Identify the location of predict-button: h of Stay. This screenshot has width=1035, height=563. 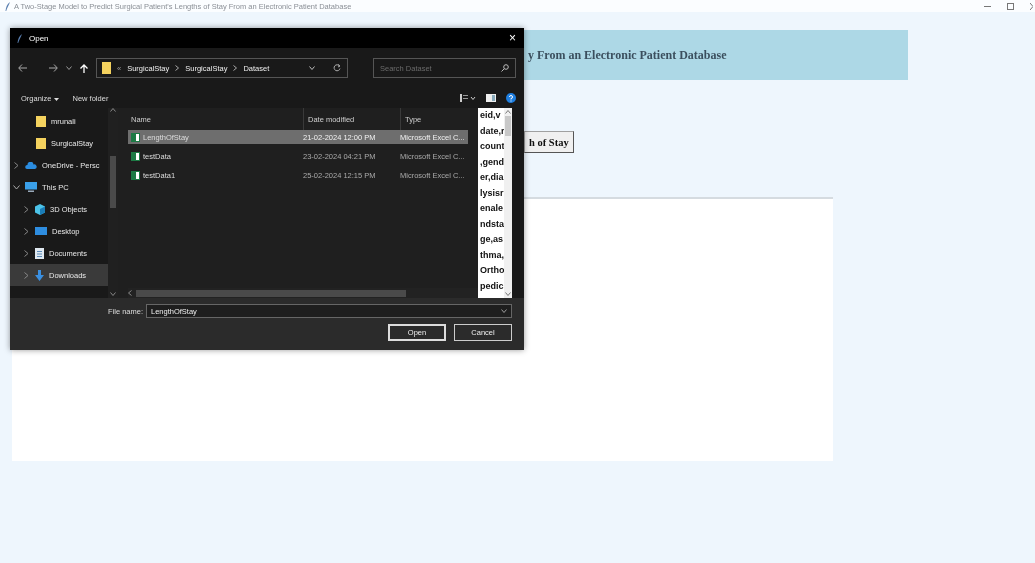
(549, 142).